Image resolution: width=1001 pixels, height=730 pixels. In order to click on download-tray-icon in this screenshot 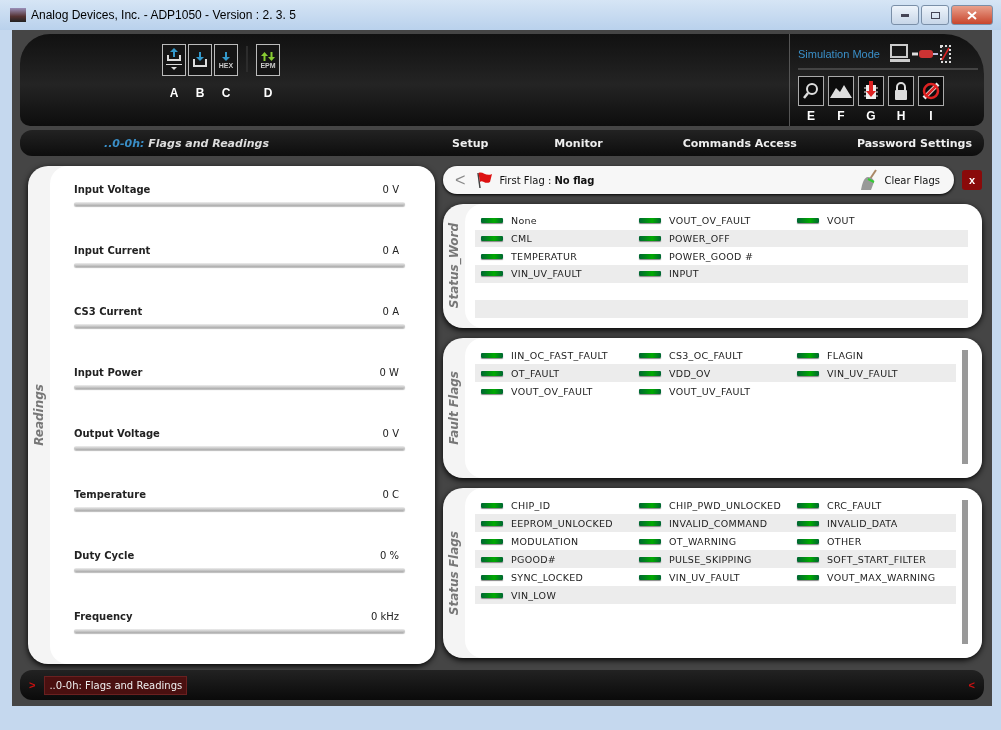, I will do `click(200, 60)`.